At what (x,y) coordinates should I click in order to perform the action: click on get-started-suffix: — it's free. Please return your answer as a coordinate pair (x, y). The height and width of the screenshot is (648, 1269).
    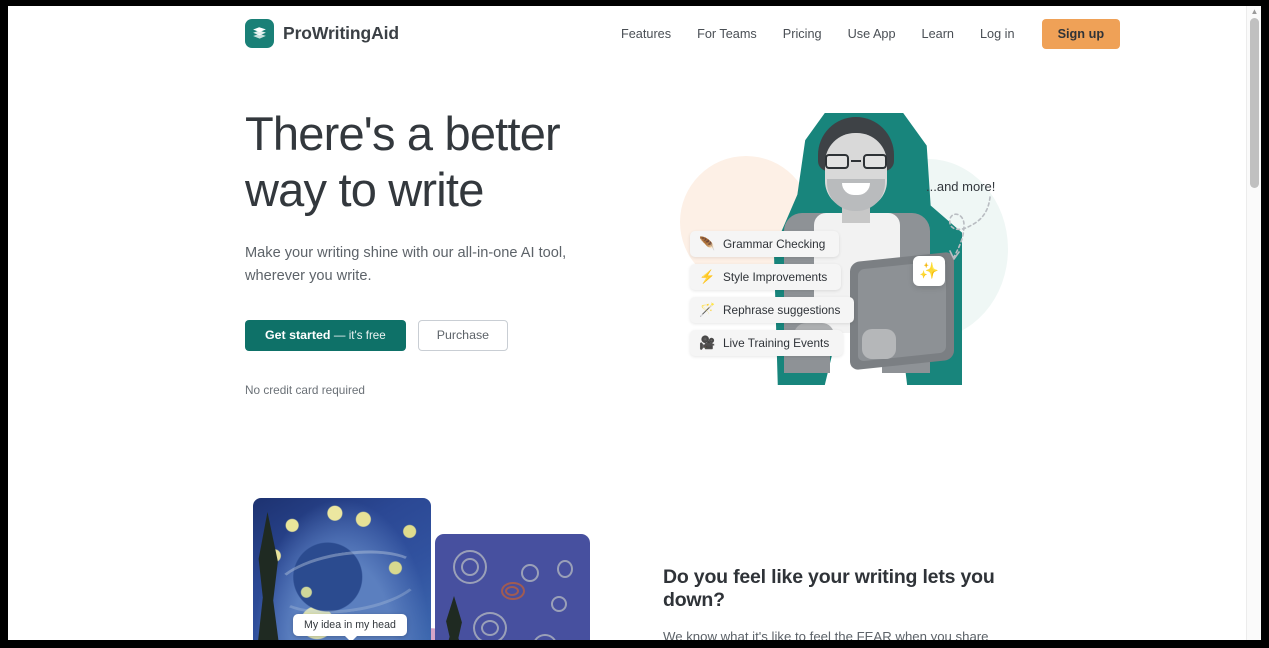
    Looking at the image, I should click on (359, 335).